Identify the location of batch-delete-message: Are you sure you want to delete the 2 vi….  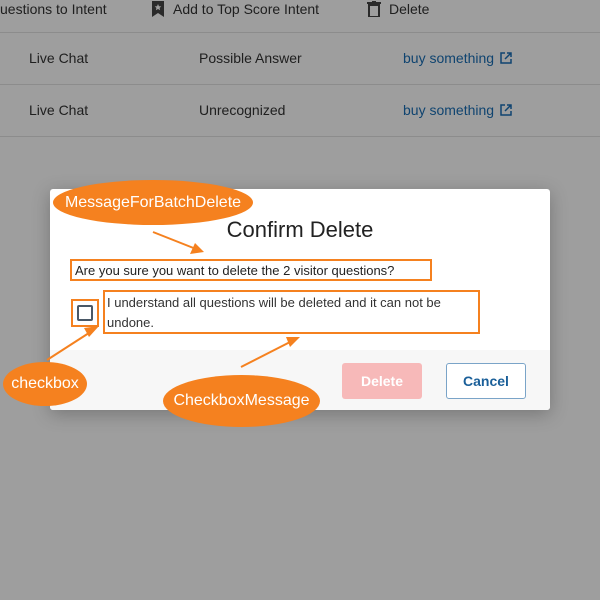
(251, 270).